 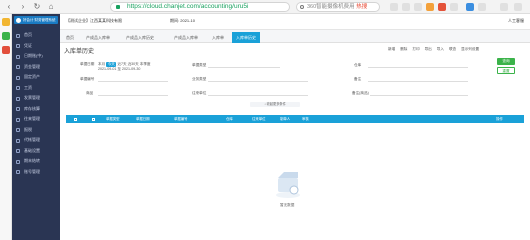 I want to click on sidebar-item-assets: 固定资产, so click(x=36, y=77).